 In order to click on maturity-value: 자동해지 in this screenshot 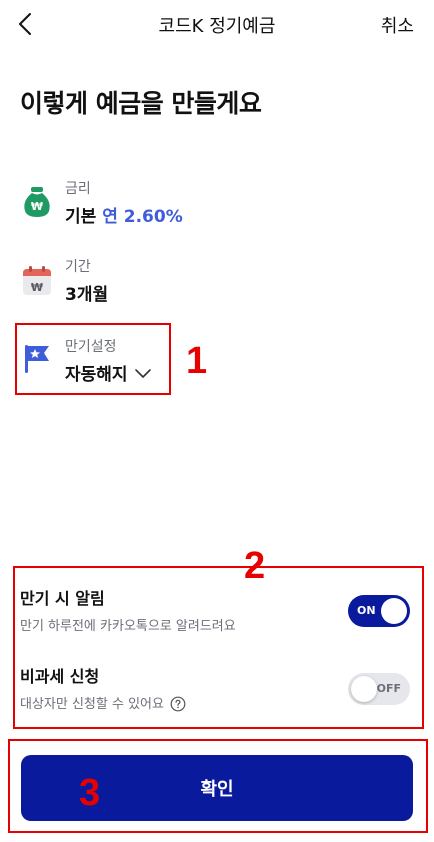, I will do `click(108, 372)`.